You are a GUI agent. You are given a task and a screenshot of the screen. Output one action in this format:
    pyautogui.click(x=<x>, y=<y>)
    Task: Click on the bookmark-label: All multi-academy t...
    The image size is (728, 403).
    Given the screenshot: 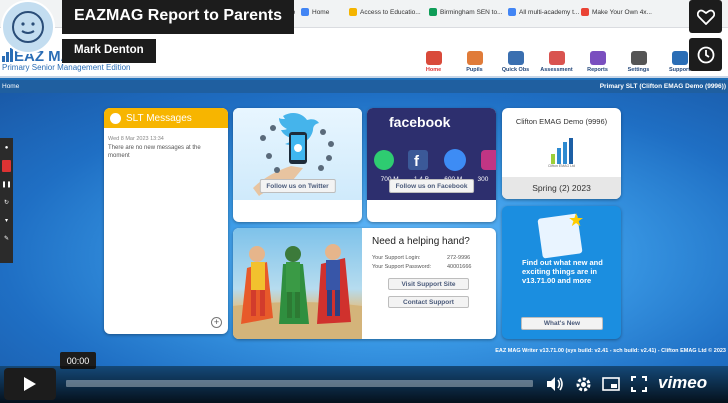 What is the action you would take?
    pyautogui.click(x=549, y=12)
    